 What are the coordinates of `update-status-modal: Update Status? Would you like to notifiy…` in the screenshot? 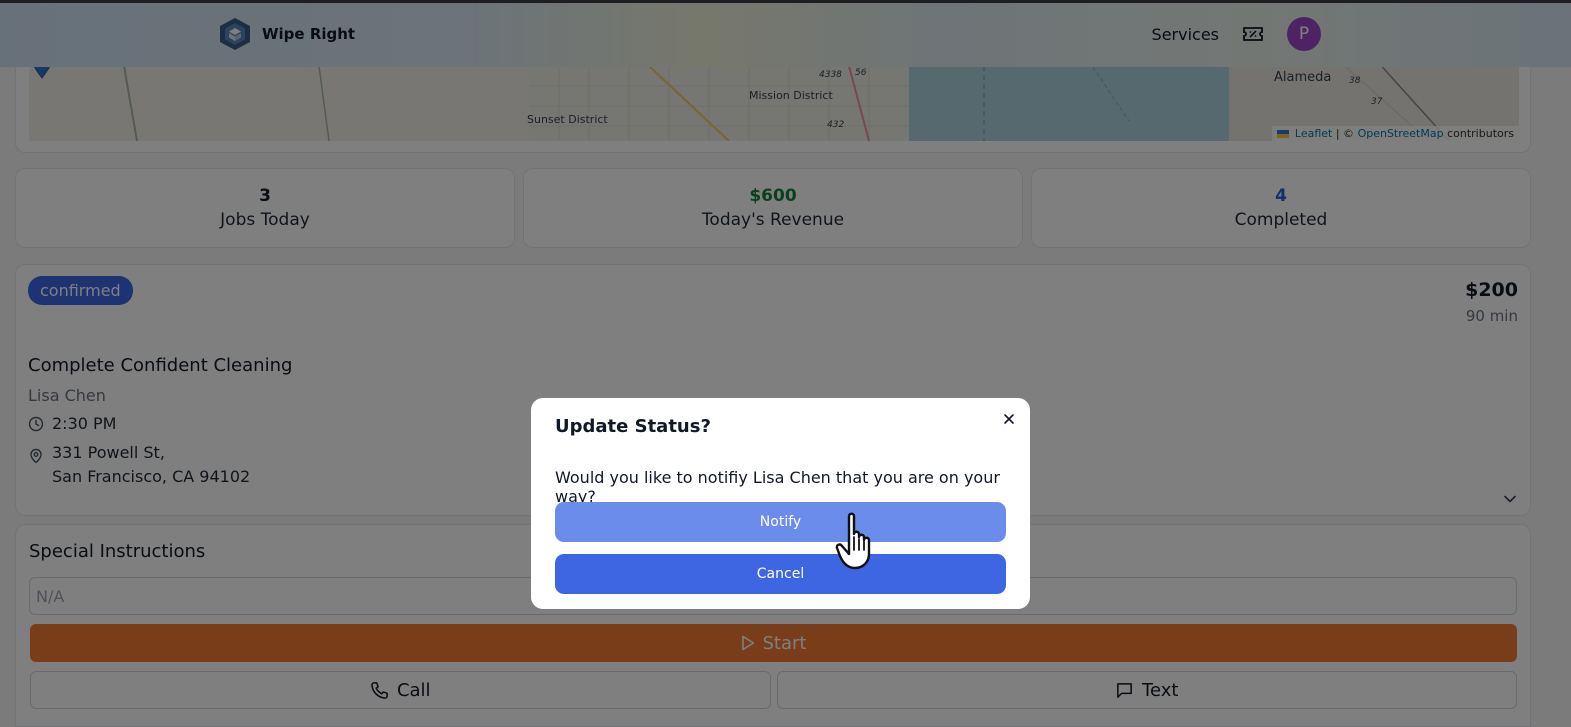 It's located at (780, 503).